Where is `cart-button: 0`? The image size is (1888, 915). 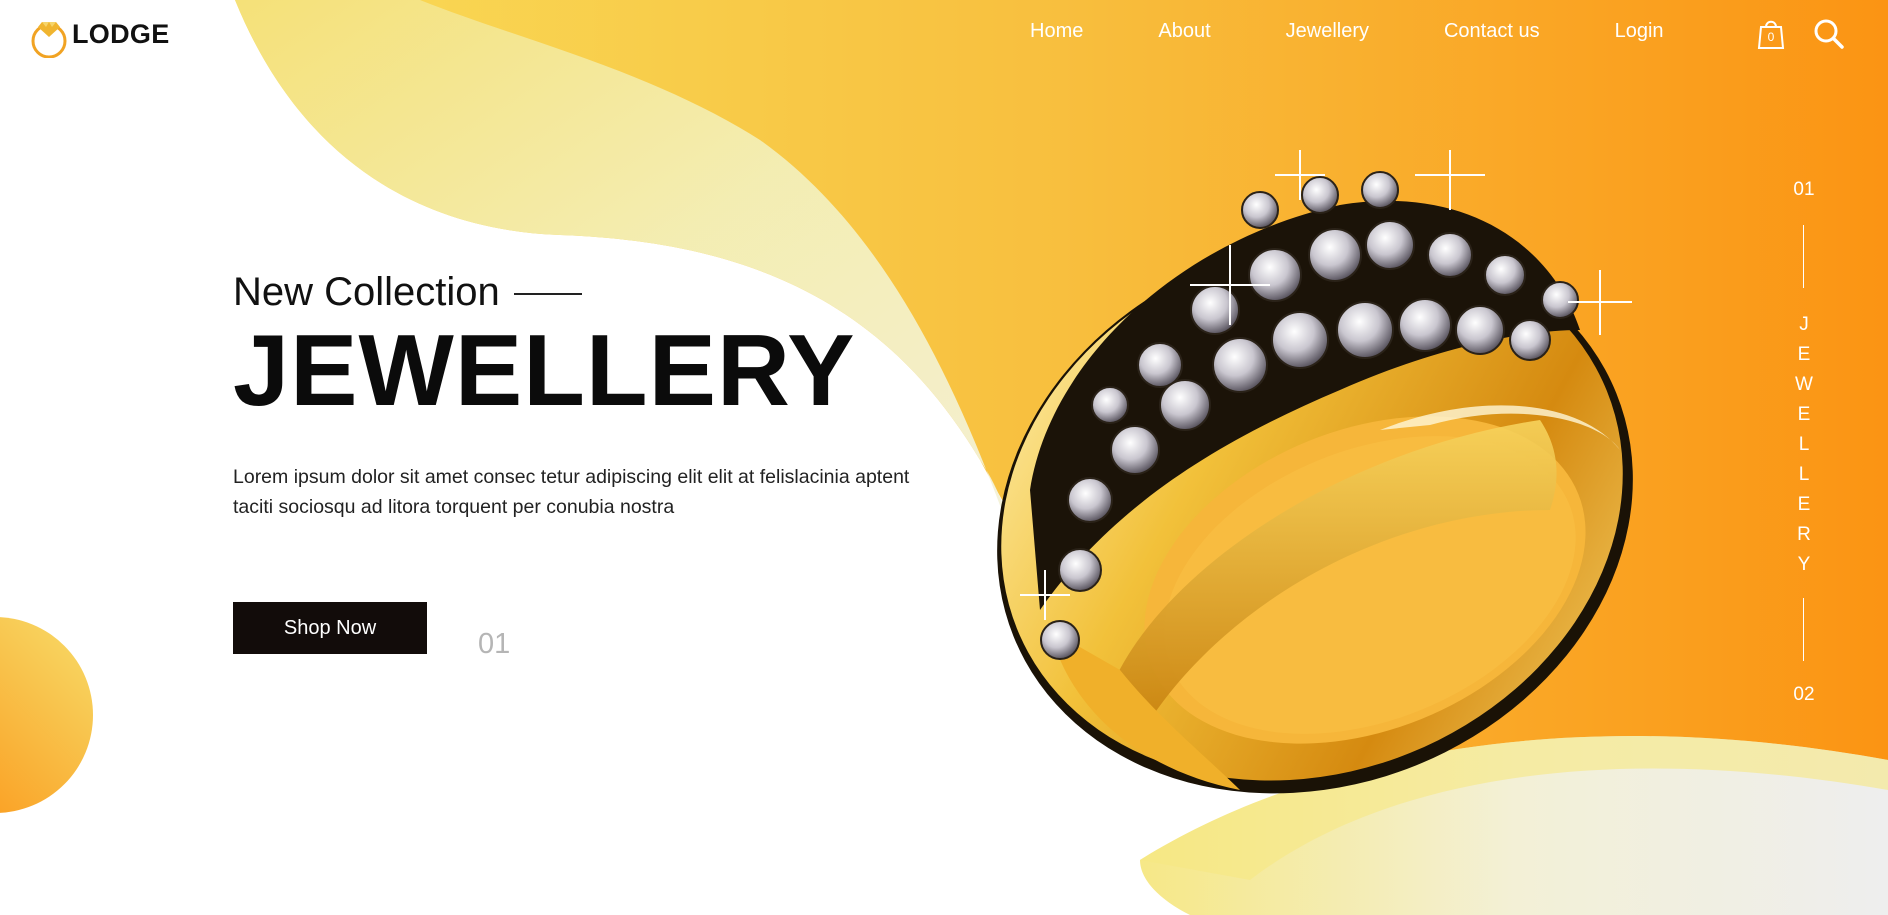
cart-button: 0 is located at coordinates (1771, 33).